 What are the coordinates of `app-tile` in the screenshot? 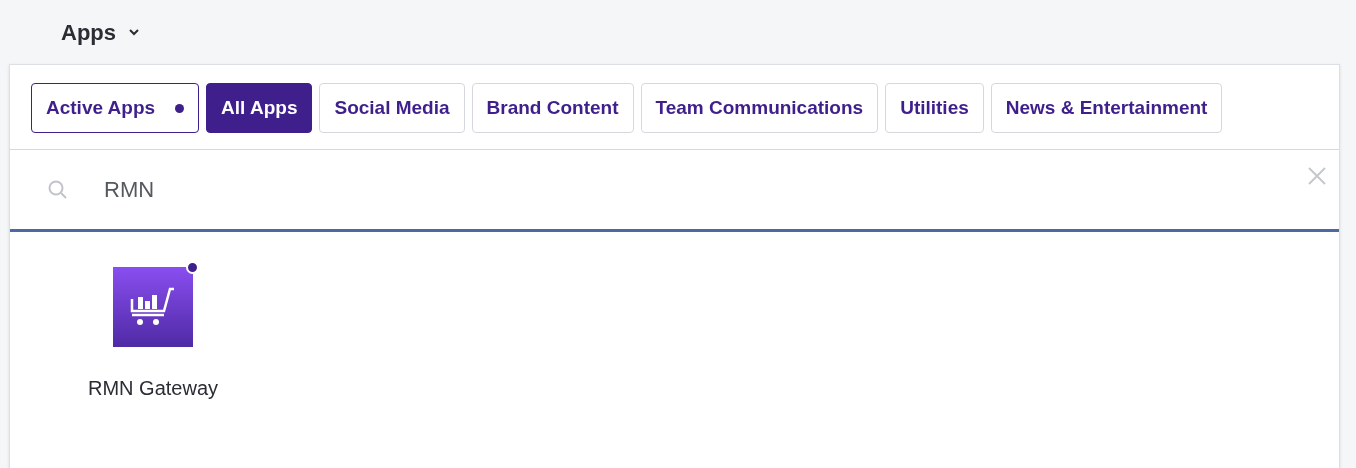 It's located at (153, 307).